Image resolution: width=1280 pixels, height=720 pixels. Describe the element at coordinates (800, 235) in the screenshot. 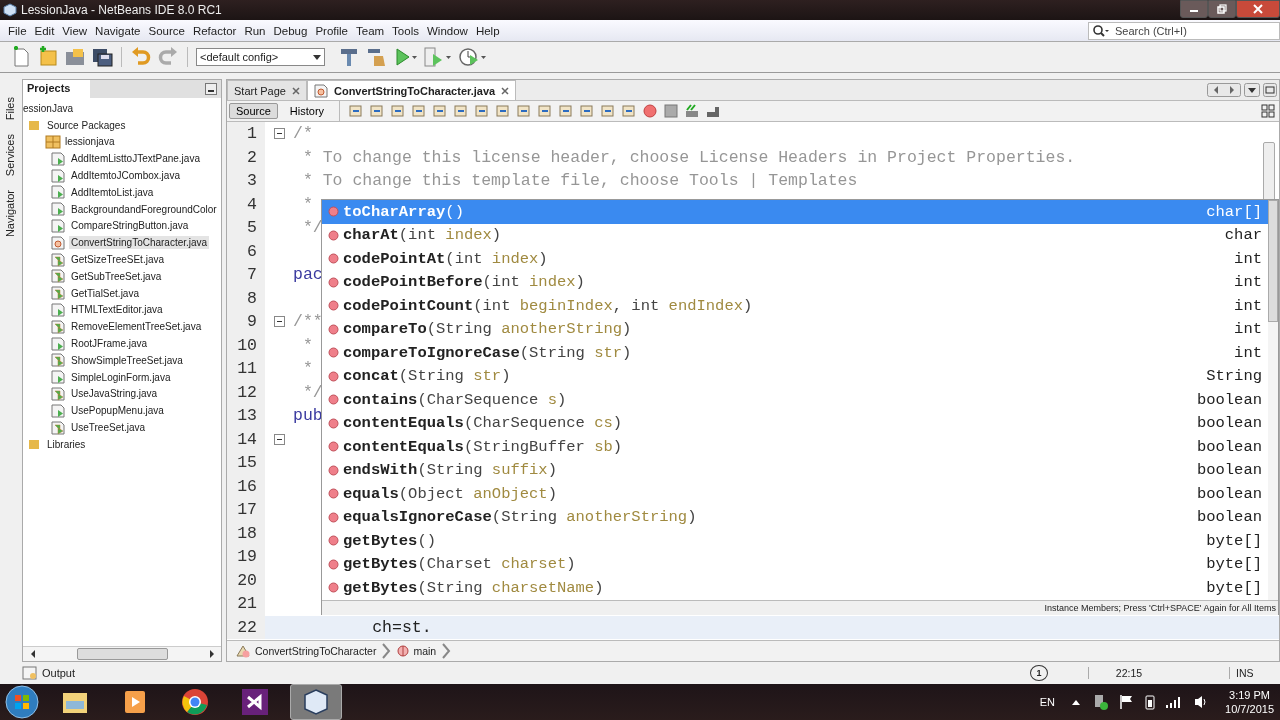

I see `completion-item: charAt(int index) char` at that location.